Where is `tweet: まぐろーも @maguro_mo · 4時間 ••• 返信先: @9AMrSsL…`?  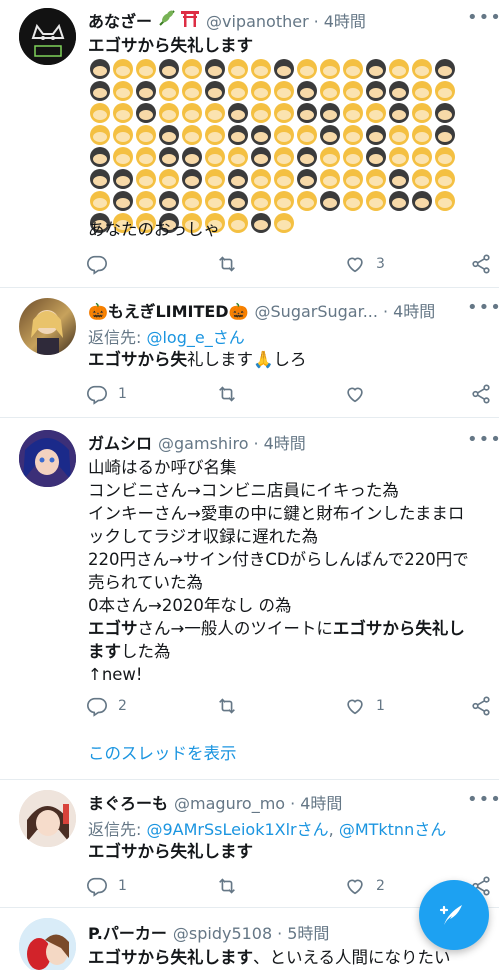
tweet: まぐろーも @maguro_mo · 4時間 ••• 返信先: @9AMrSsL… is located at coordinates (249, 844).